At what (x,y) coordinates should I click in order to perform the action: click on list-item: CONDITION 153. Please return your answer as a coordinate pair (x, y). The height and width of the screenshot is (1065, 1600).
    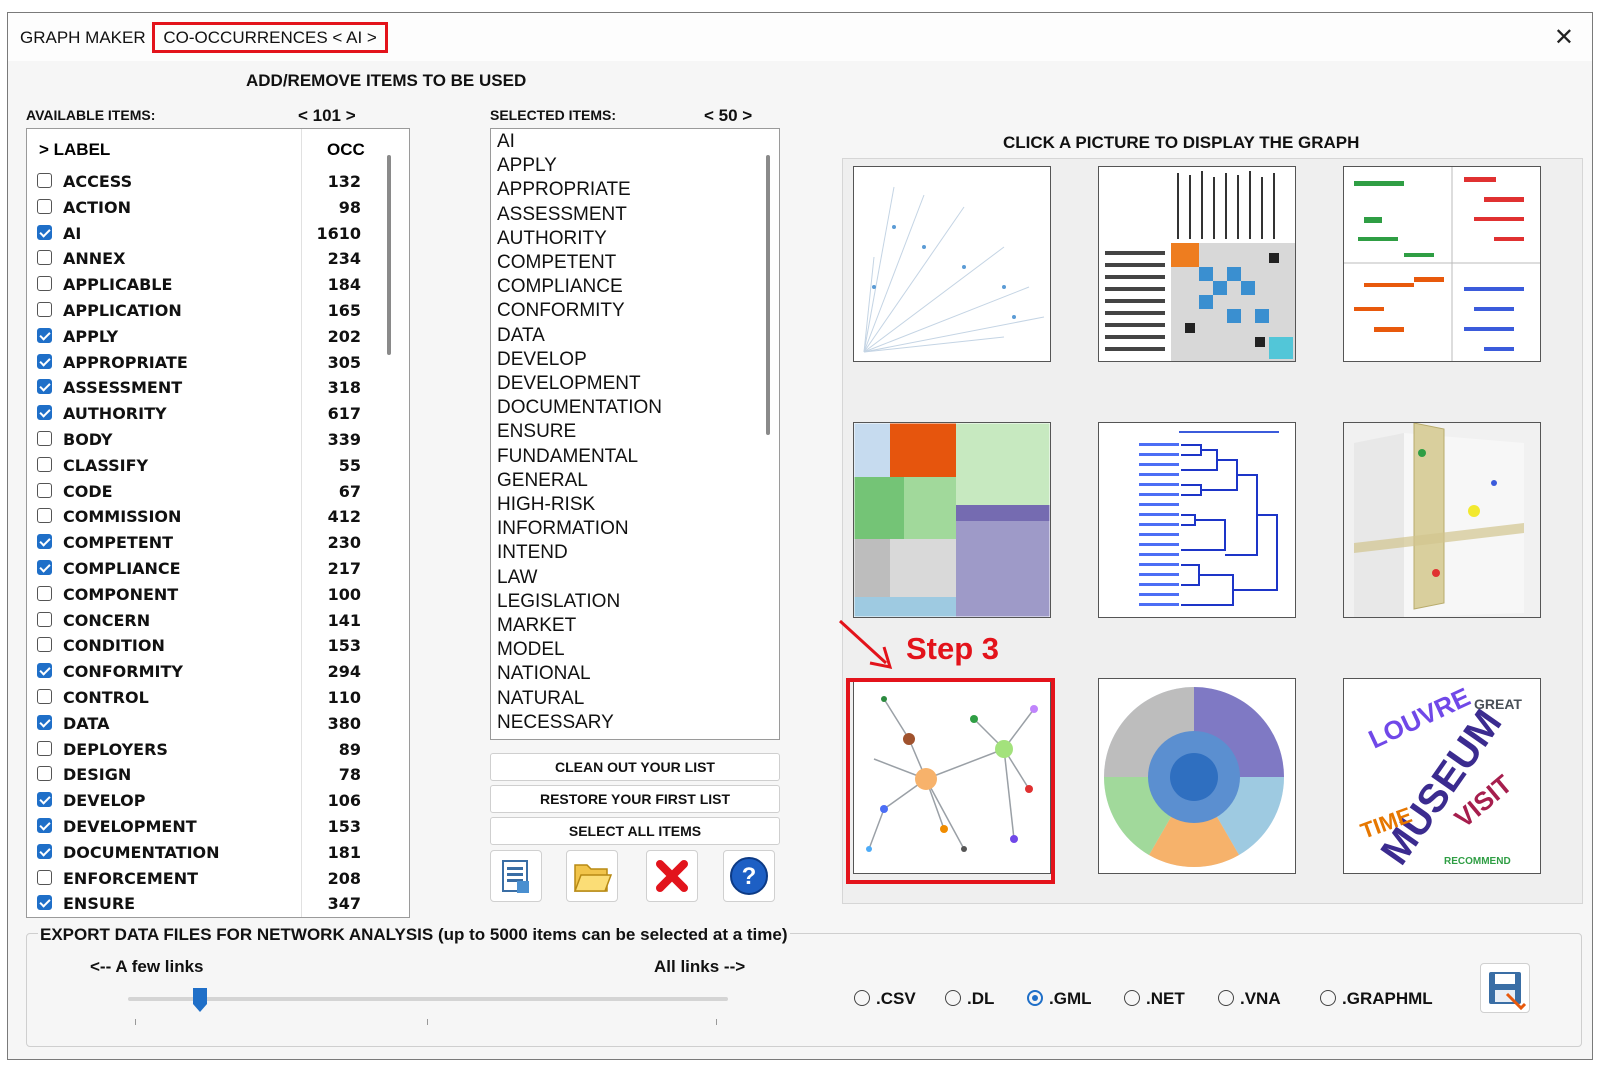
    Looking at the image, I should click on (202, 646).